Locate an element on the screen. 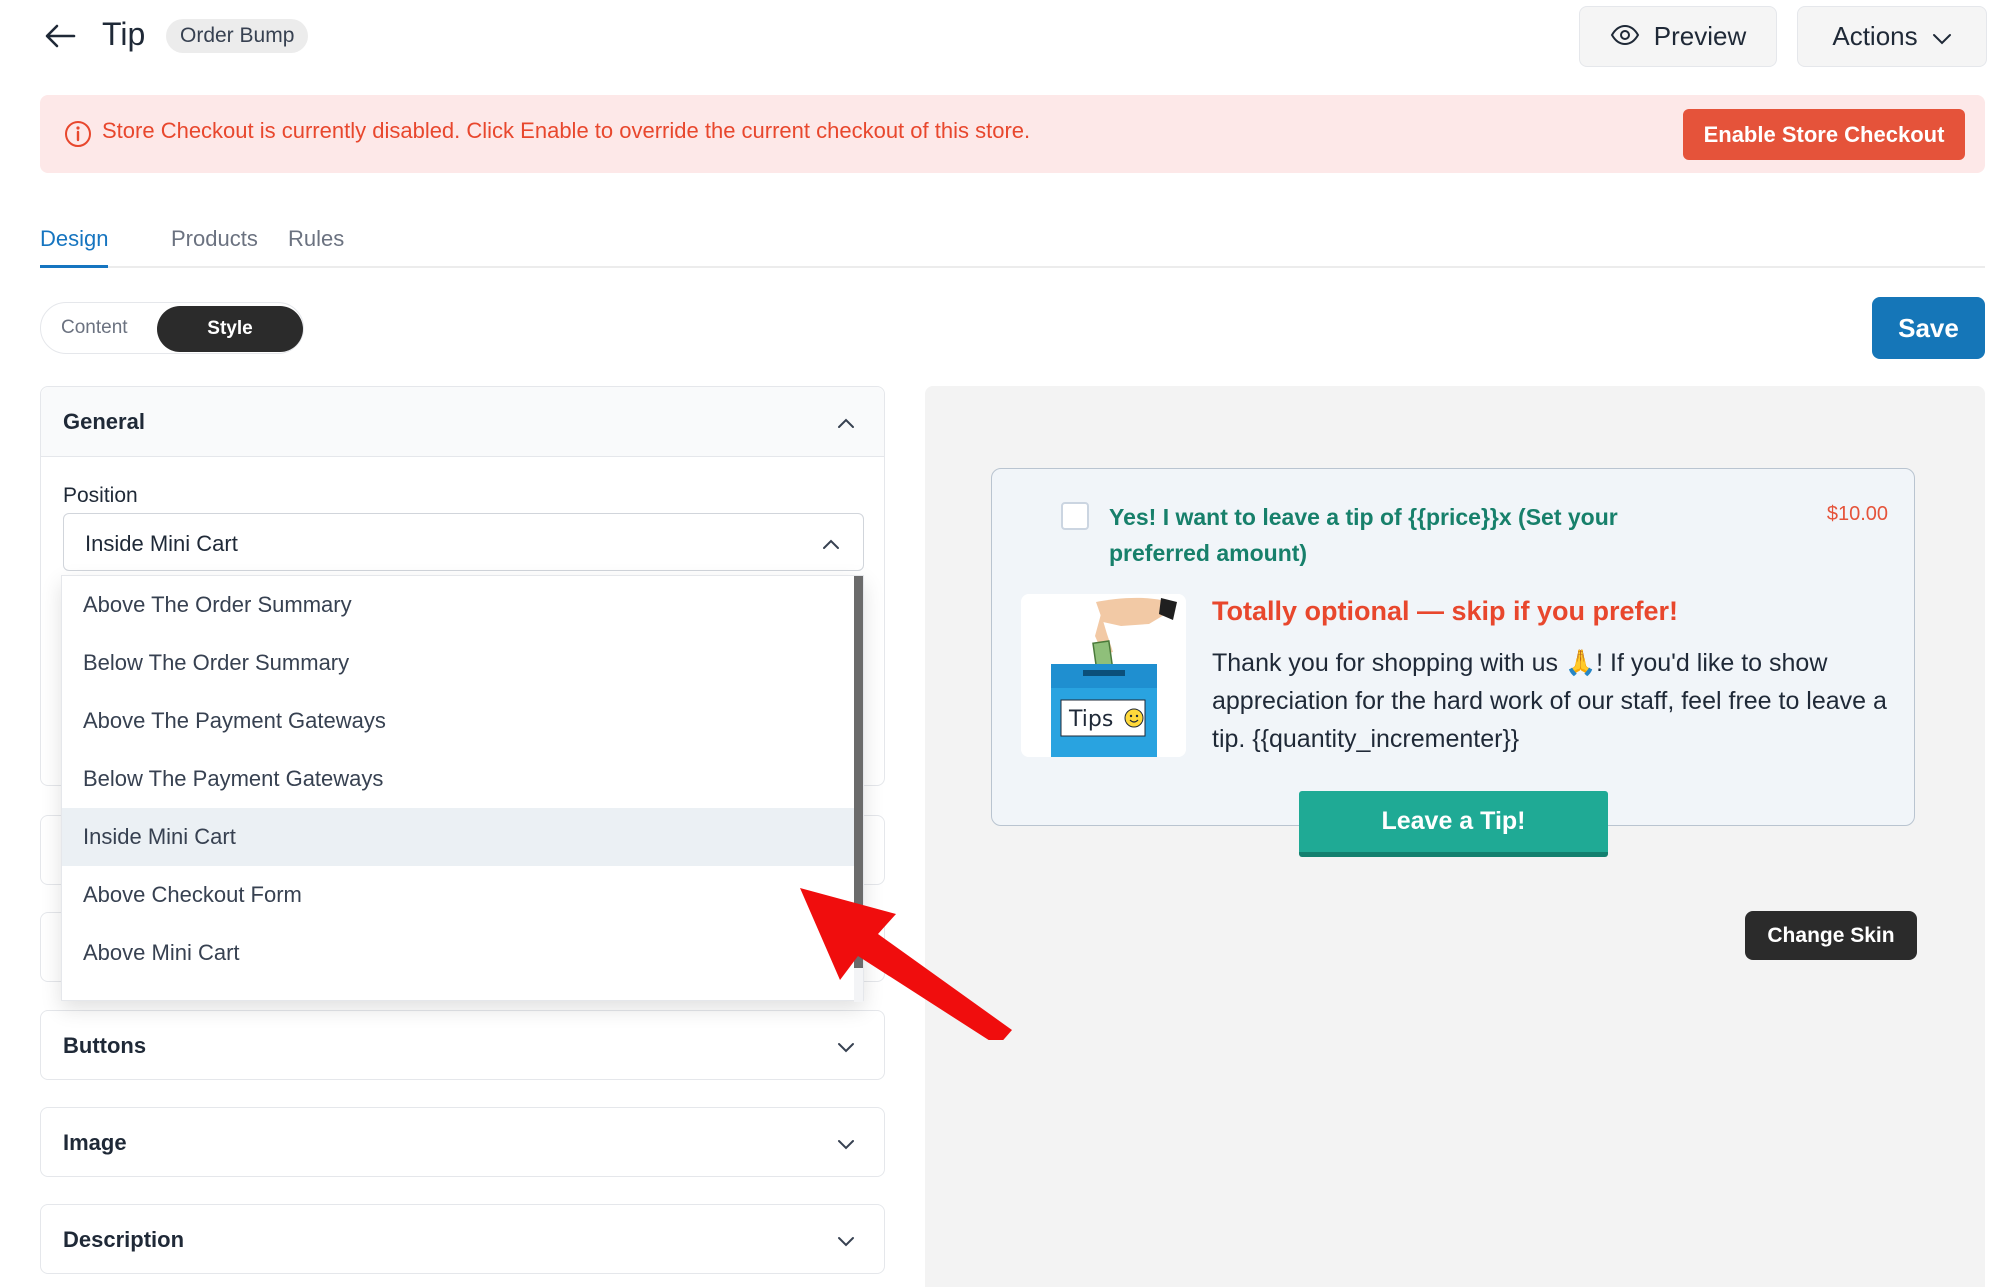 The image size is (1999, 1287). editor-tabs: Design Products Rules is located at coordinates (1012, 244).